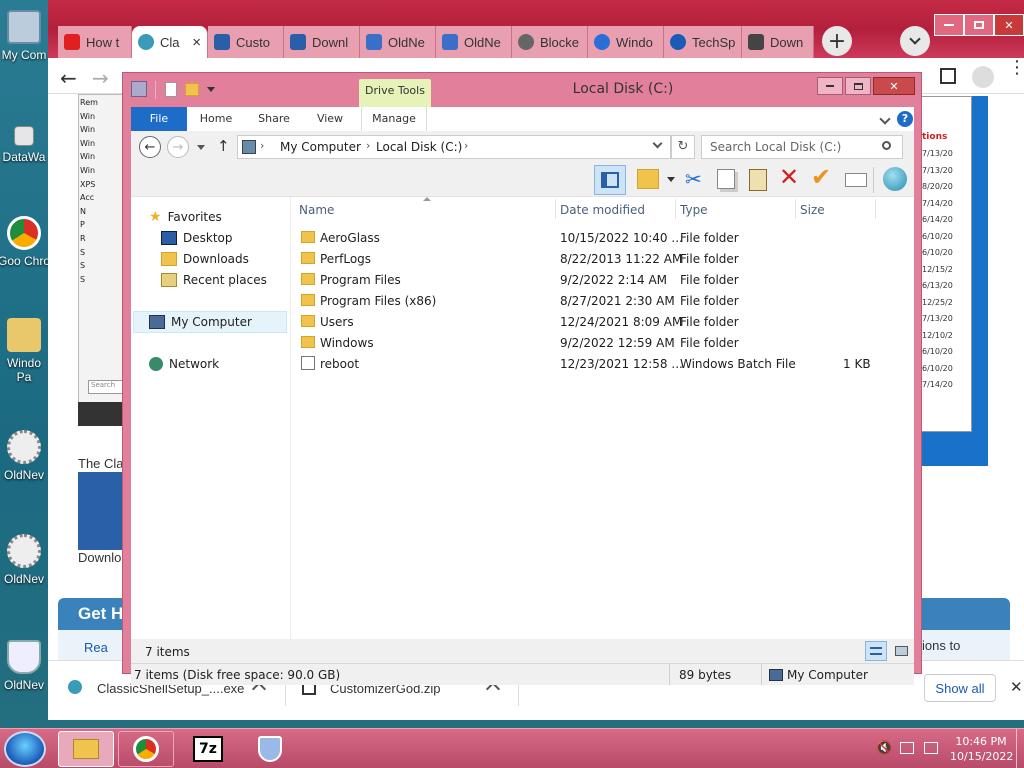 The height and width of the screenshot is (768, 1024). Describe the element at coordinates (591, 321) in the screenshot. I see `file-row-users: Users 12/24/2021 8:09 AM File folder` at that location.